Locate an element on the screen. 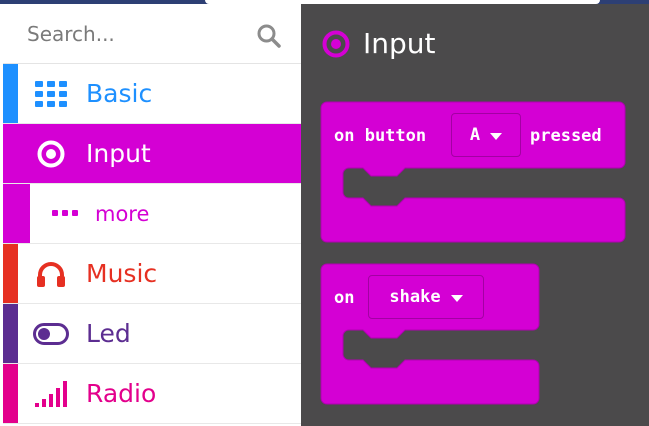 The width and height of the screenshot is (649, 426). search-bar is located at coordinates (152, 34).